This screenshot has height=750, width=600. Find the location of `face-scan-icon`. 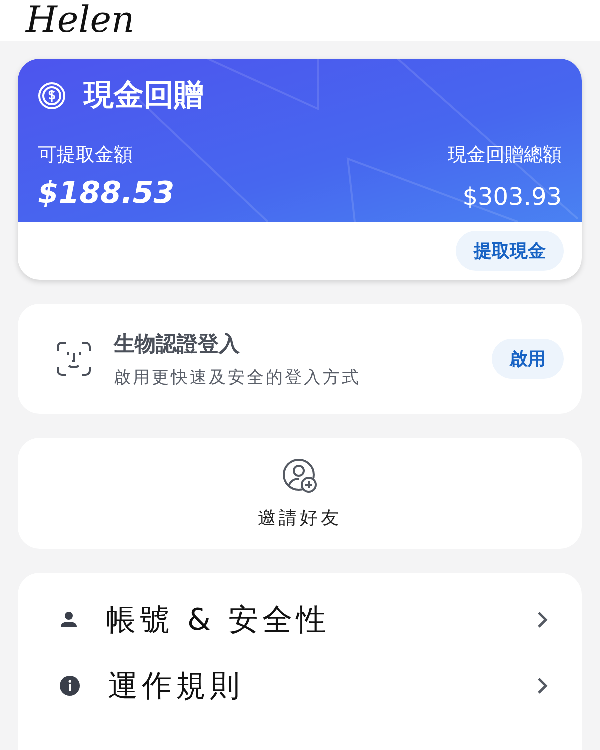

face-scan-icon is located at coordinates (74, 359).